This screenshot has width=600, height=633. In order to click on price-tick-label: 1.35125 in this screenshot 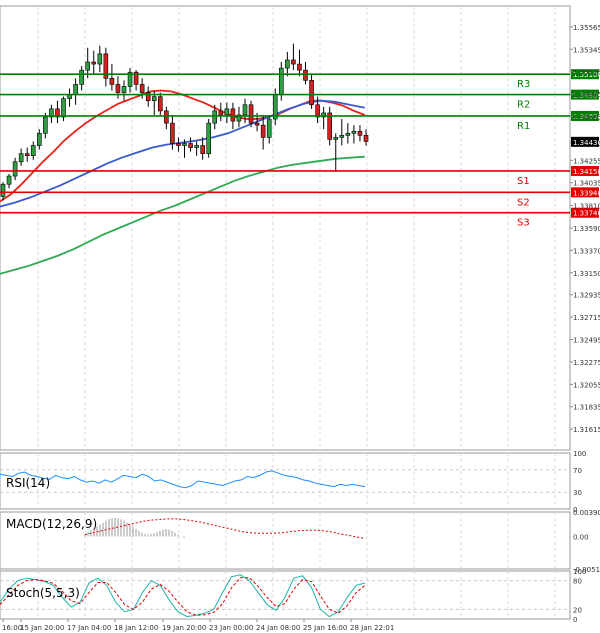, I will do `click(586, 73)`.